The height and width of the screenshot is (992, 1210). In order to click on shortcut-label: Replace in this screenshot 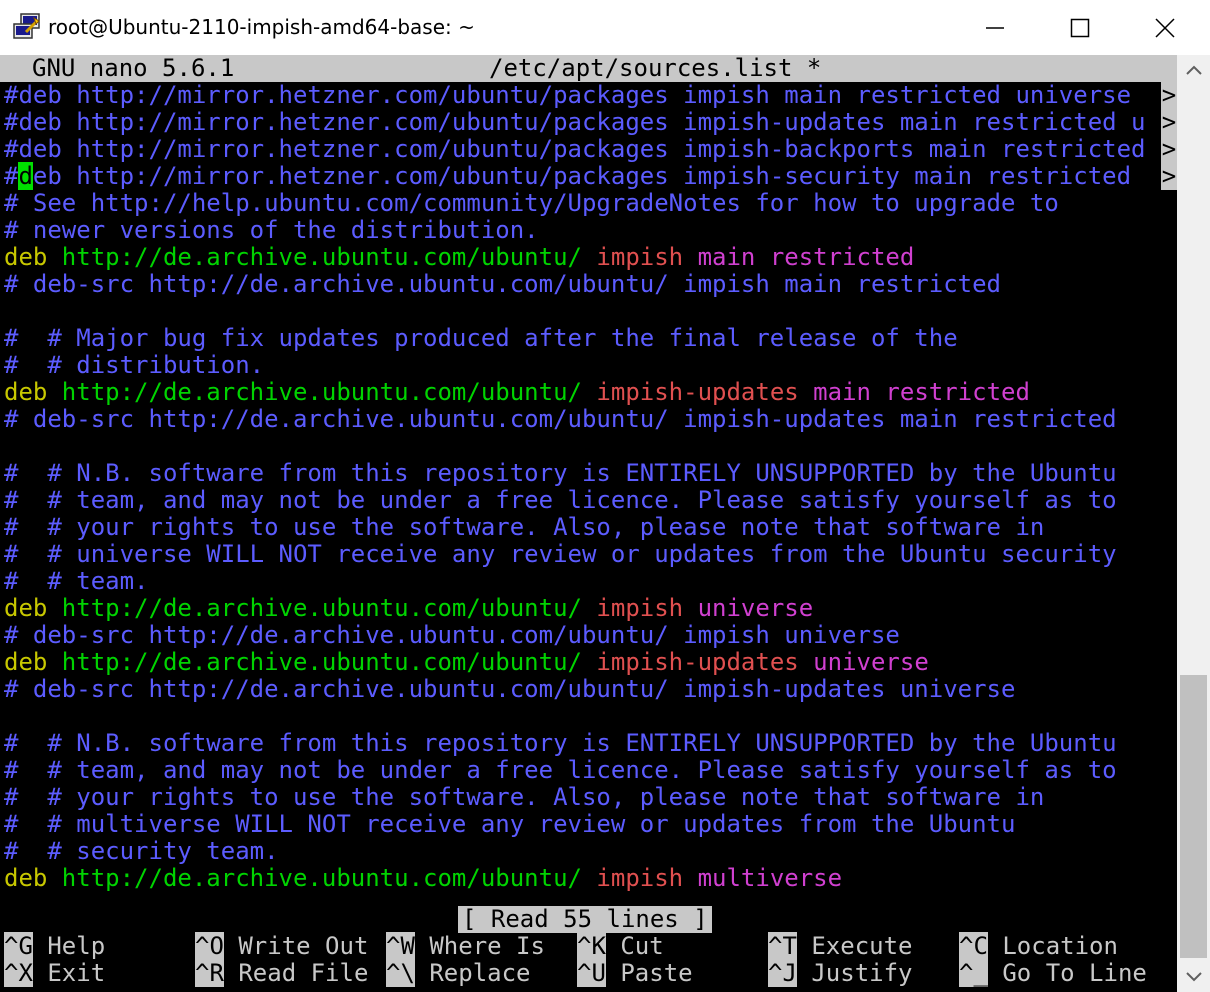, I will do `click(472, 973)`.